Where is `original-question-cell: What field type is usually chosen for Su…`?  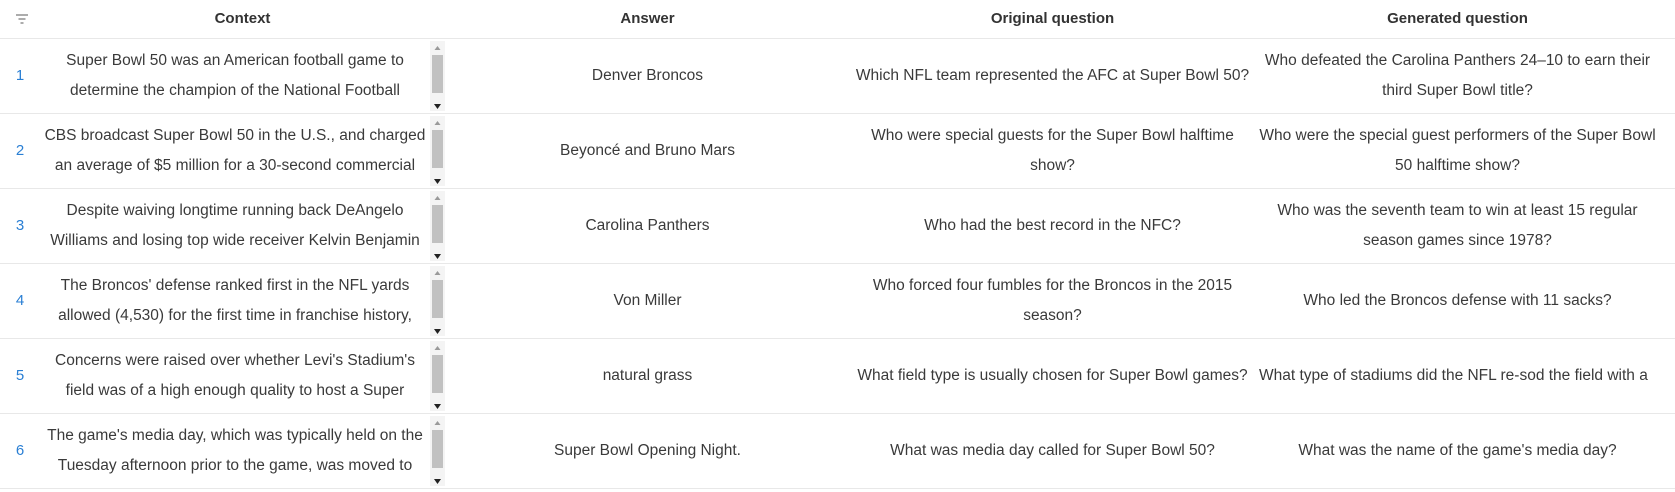
original-question-cell: What field type is usually chosen for Su… is located at coordinates (1052, 375).